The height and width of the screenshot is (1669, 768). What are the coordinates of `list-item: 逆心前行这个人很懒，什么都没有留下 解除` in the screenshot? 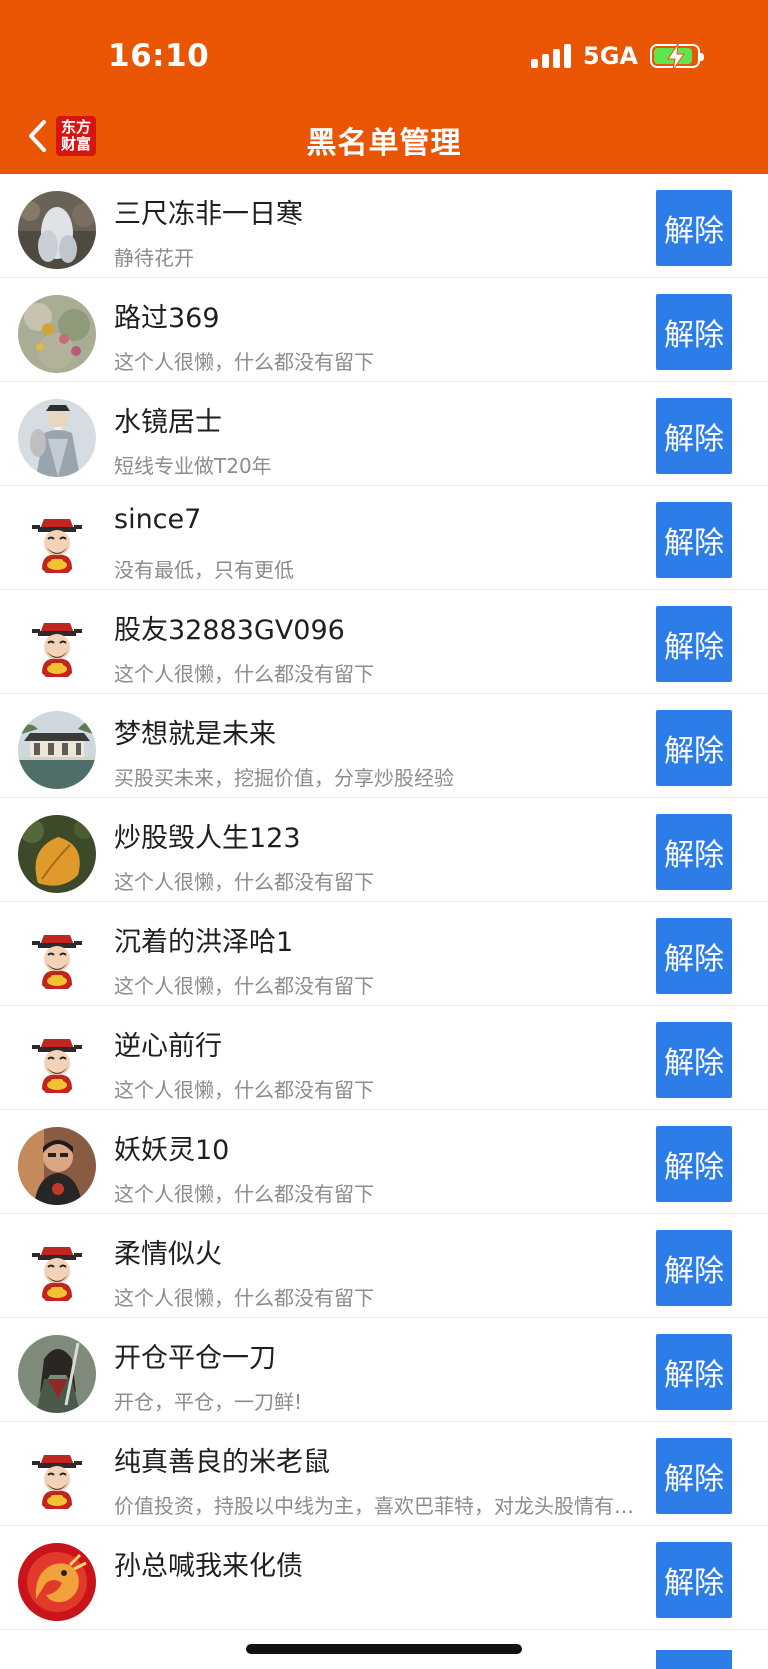 It's located at (384, 1058).